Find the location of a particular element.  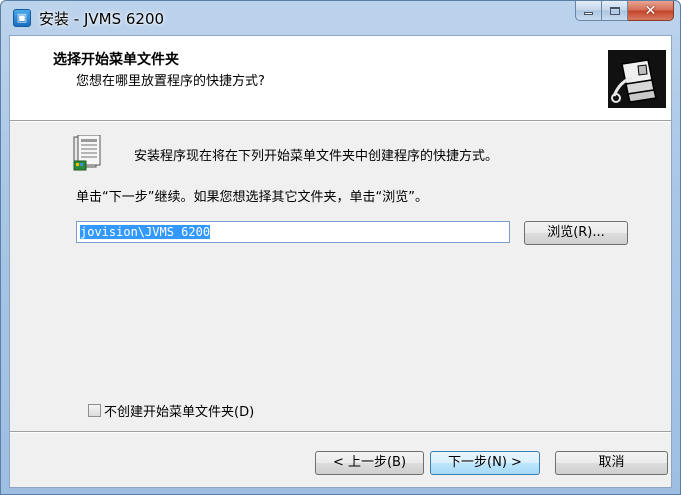

window-title: 安装 - JVMS 6200 is located at coordinates (102, 19).